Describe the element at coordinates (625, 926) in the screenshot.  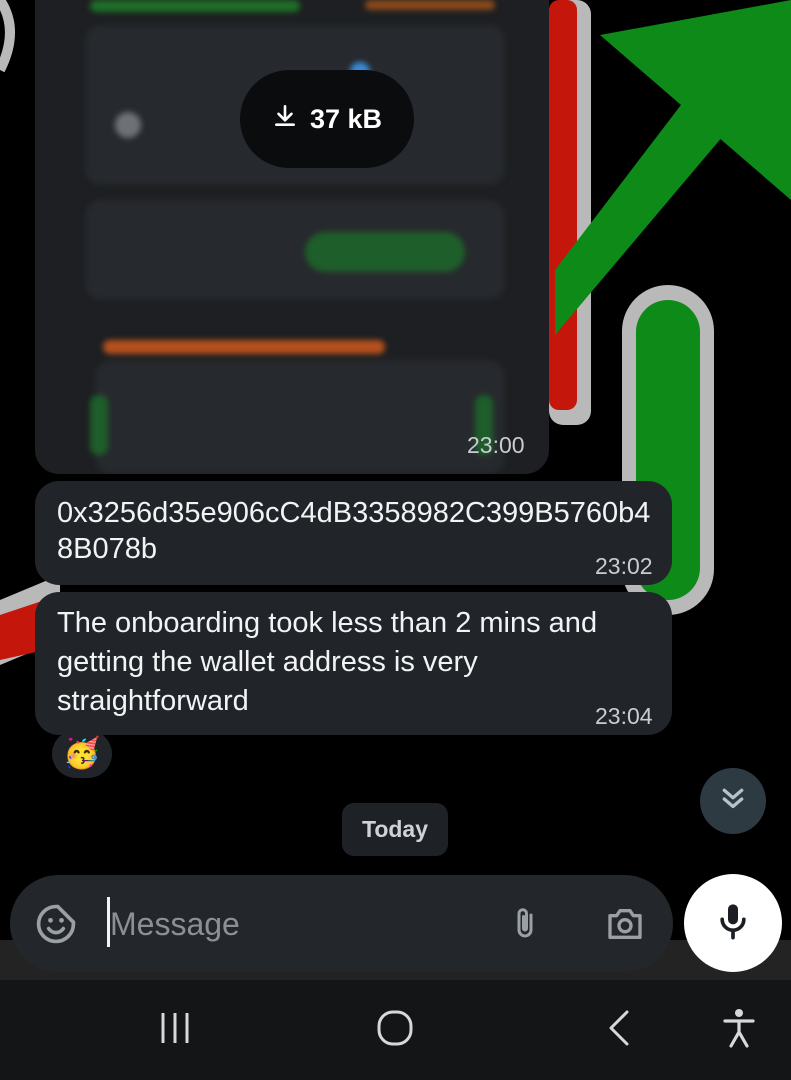
I see `camera-icon` at that location.